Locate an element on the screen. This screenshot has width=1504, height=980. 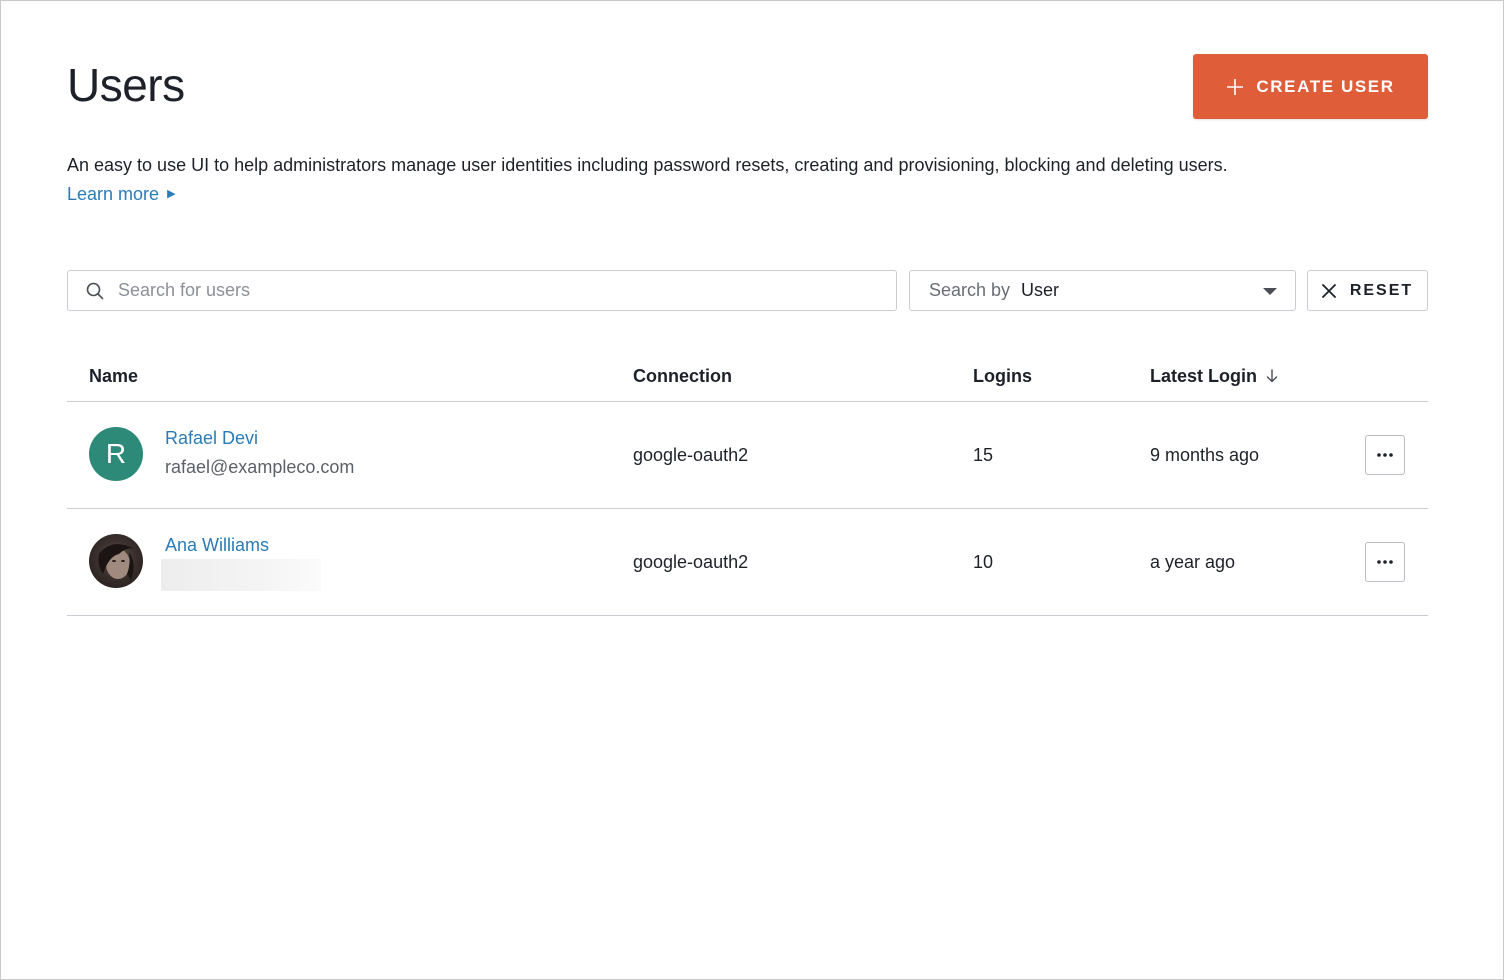
latest-login-cell: 9 months ago is located at coordinates (1205, 455).